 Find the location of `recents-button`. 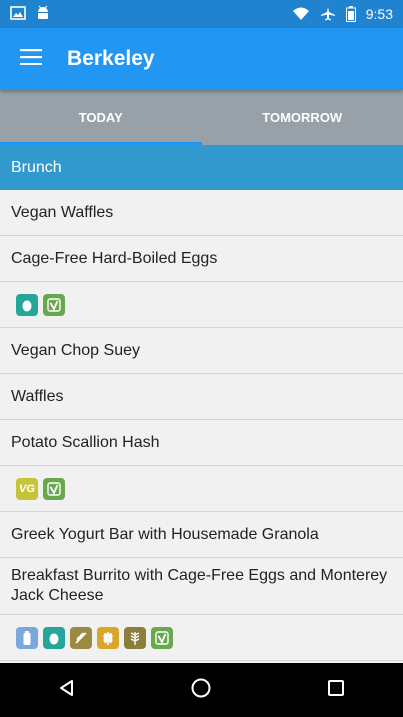

recents-button is located at coordinates (336, 690).